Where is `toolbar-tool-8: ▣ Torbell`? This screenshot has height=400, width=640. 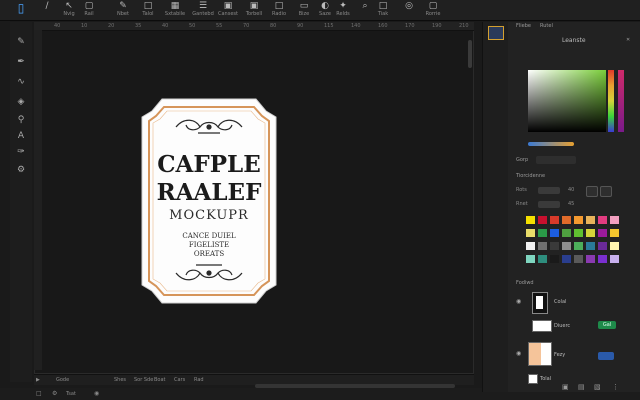 toolbar-tool-8: ▣ Torbell is located at coordinates (254, 10).